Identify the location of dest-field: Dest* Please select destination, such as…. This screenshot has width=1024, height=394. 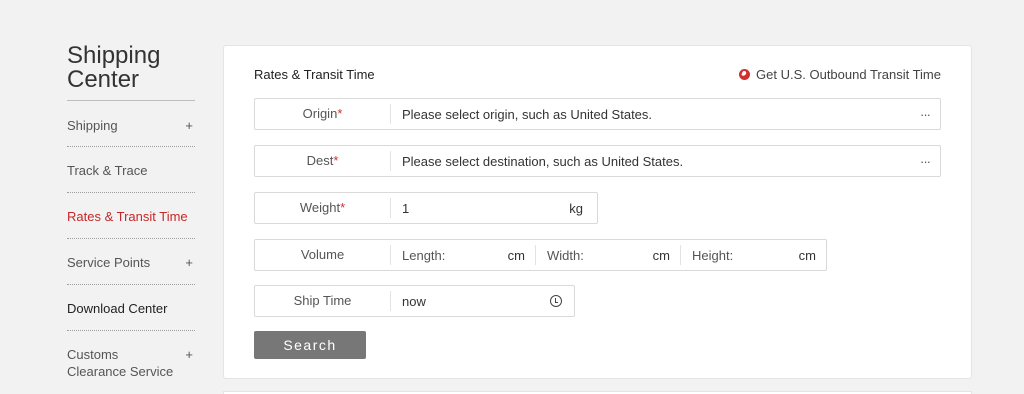
(597, 161).